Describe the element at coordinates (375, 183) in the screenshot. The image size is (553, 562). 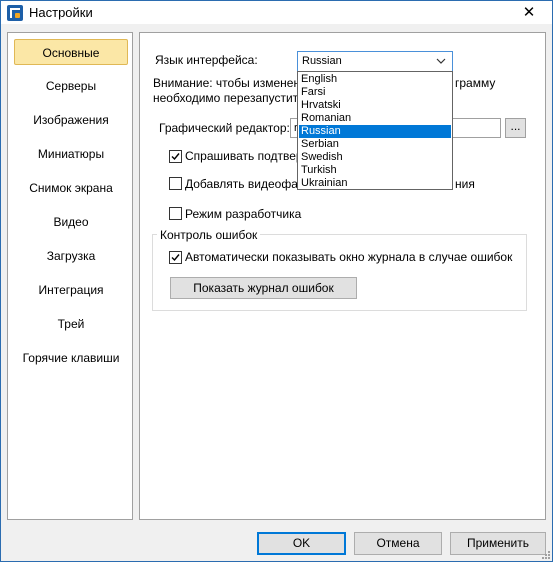
I see `language-option: Ukrainian` at that location.